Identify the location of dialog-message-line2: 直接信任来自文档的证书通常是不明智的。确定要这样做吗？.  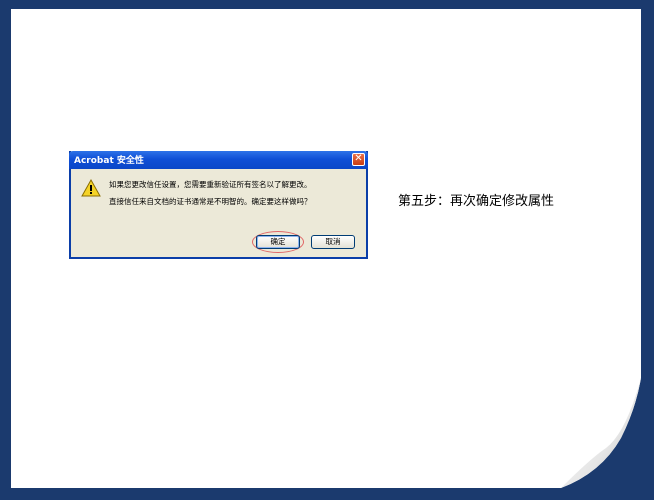
(210, 201).